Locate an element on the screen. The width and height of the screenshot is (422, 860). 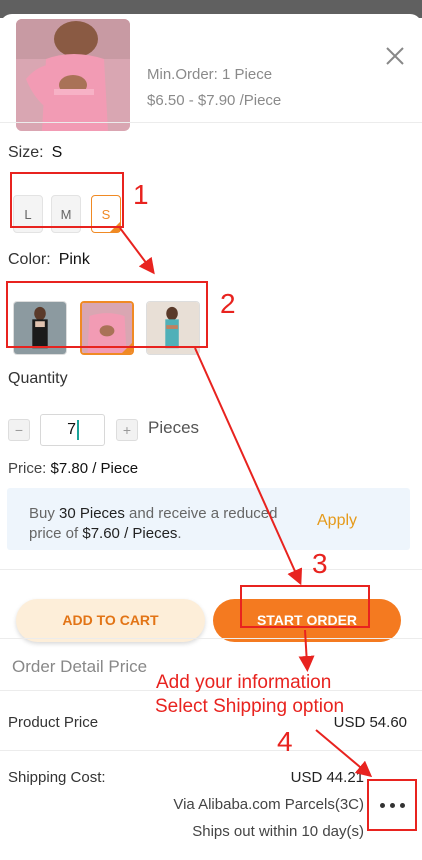
quantity-input: 7 is located at coordinates (72, 430).